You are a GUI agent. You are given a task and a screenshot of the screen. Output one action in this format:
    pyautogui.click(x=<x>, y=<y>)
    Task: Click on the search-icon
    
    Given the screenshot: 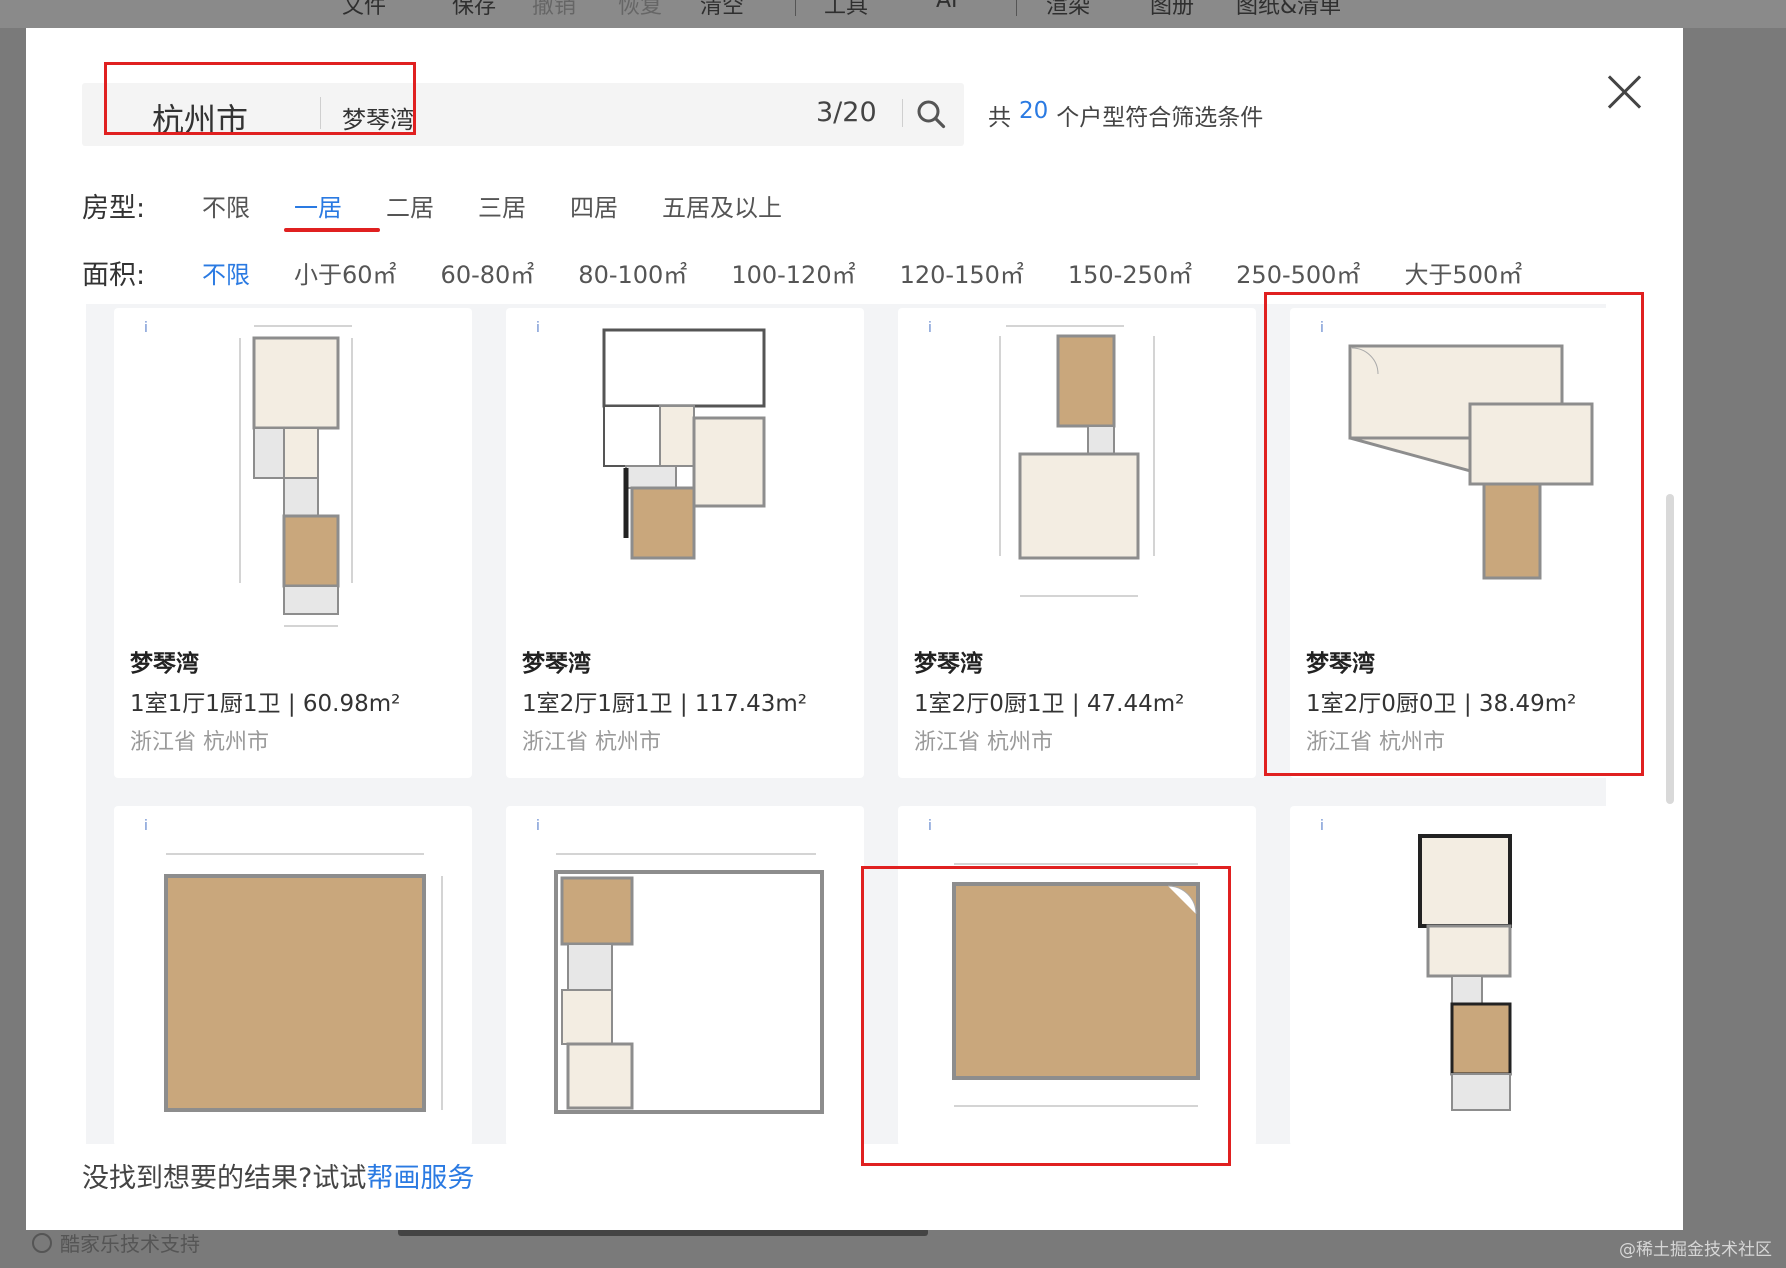 What is the action you would take?
    pyautogui.click(x=931, y=114)
    